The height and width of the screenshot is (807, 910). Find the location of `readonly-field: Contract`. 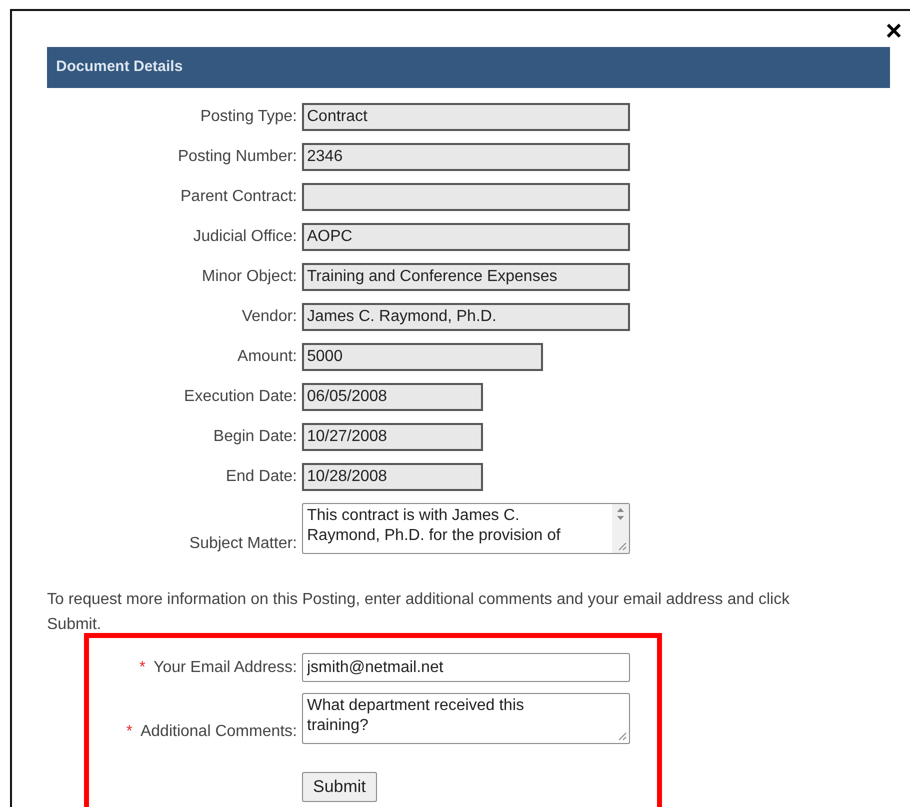

readonly-field: Contract is located at coordinates (466, 117).